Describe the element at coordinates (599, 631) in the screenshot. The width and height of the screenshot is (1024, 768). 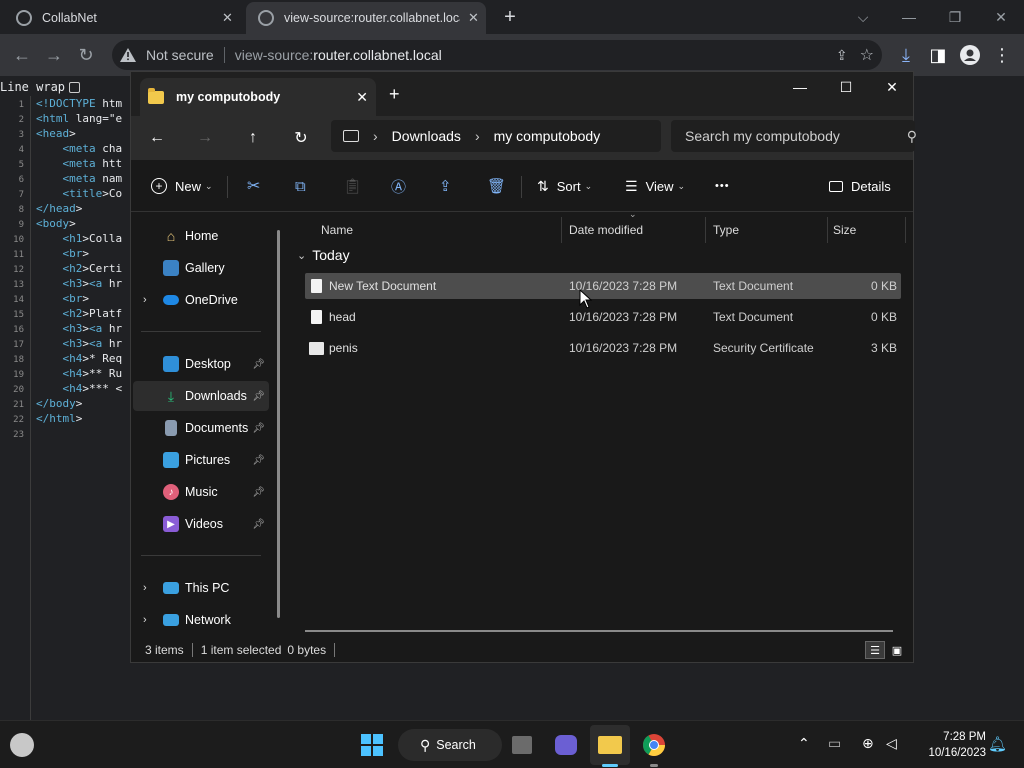
I see `horizontal-scrollbar` at that location.